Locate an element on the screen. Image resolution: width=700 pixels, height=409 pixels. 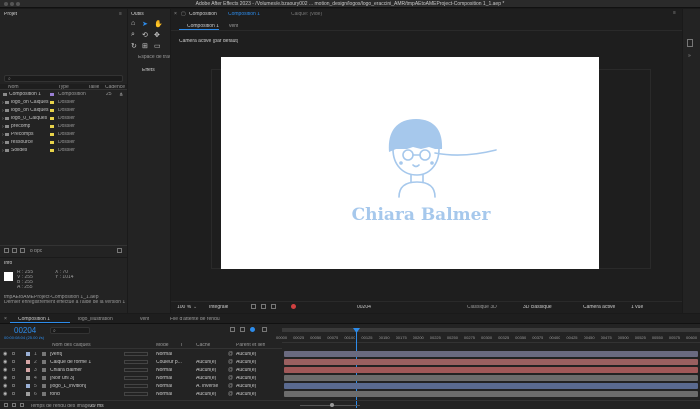
new-folder-icon is located at coordinates (14, 250).